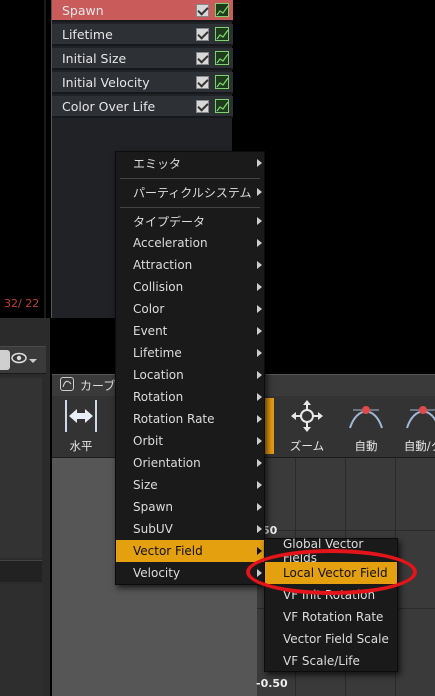 Image resolution: width=435 pixels, height=696 pixels. Describe the element at coordinates (331, 661) in the screenshot. I see `submenu-item-vf-scale-life: VF Scale/Life` at that location.